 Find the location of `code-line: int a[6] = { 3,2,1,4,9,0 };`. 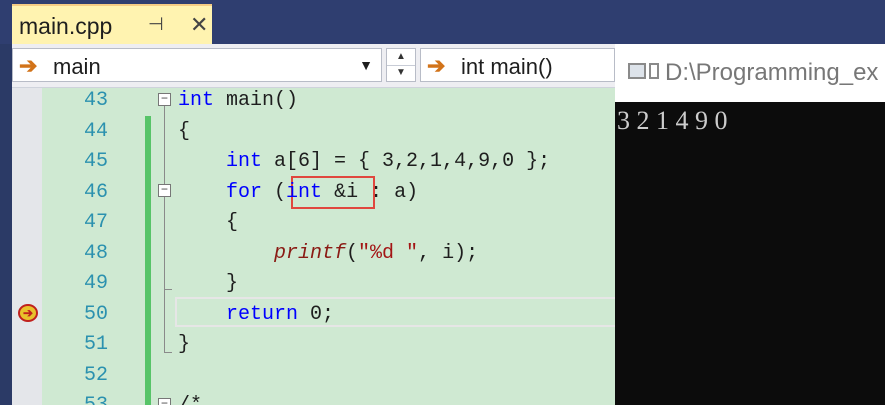

code-line: int a[6] = { 3,2,1,4,9,0 }; is located at coordinates (388, 161).